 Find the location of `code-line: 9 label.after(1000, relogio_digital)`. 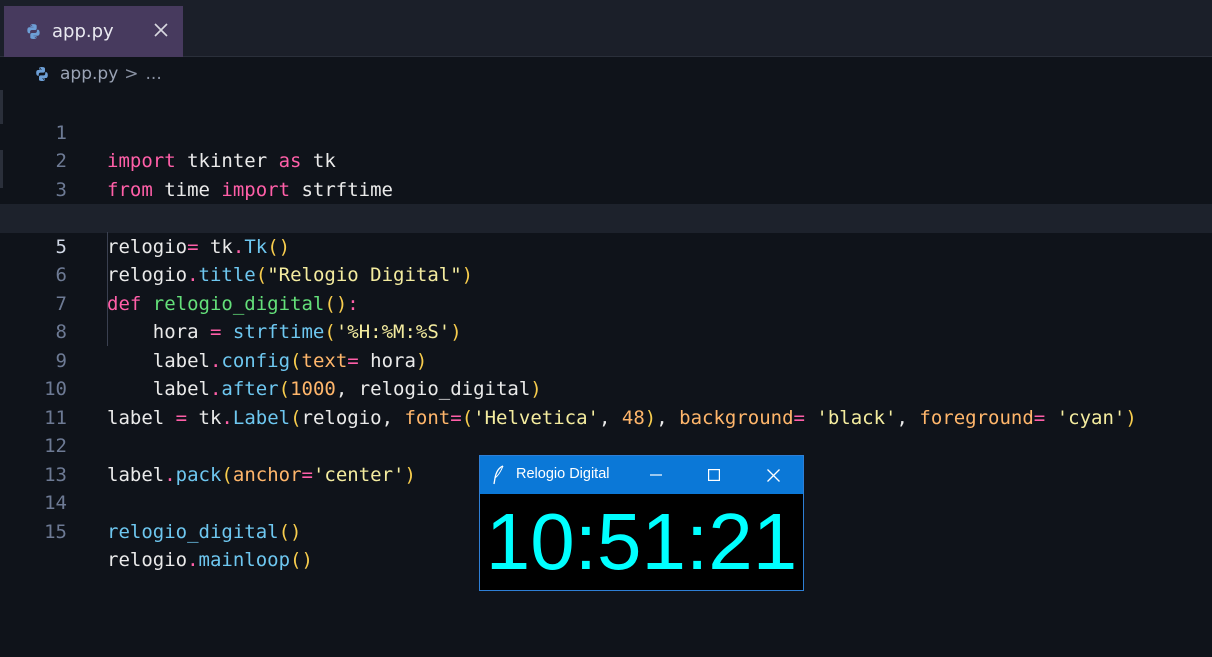

code-line: 9 label.after(1000, relogio_digital) is located at coordinates (606, 359).